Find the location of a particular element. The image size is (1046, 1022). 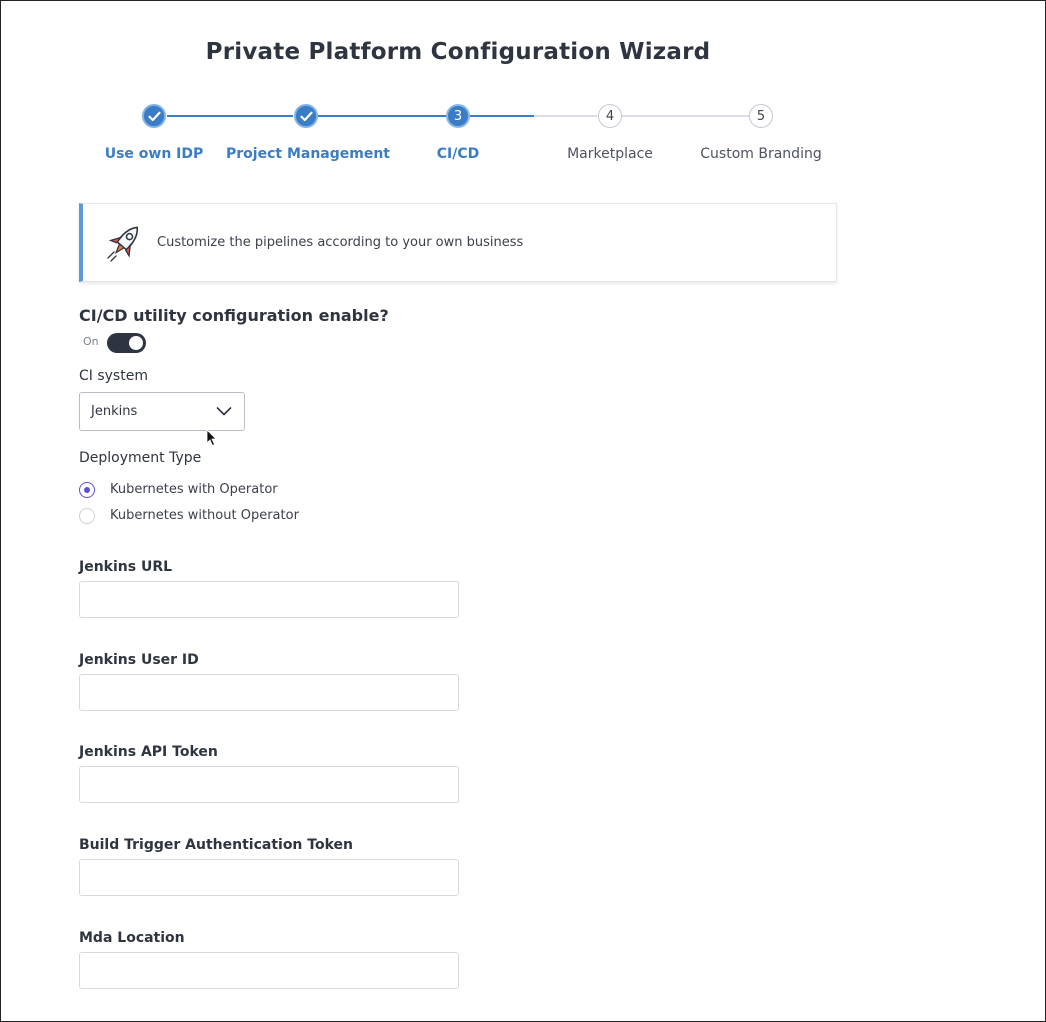

build-trigger-token-label: Build Trigger Authentication Token is located at coordinates (216, 845).